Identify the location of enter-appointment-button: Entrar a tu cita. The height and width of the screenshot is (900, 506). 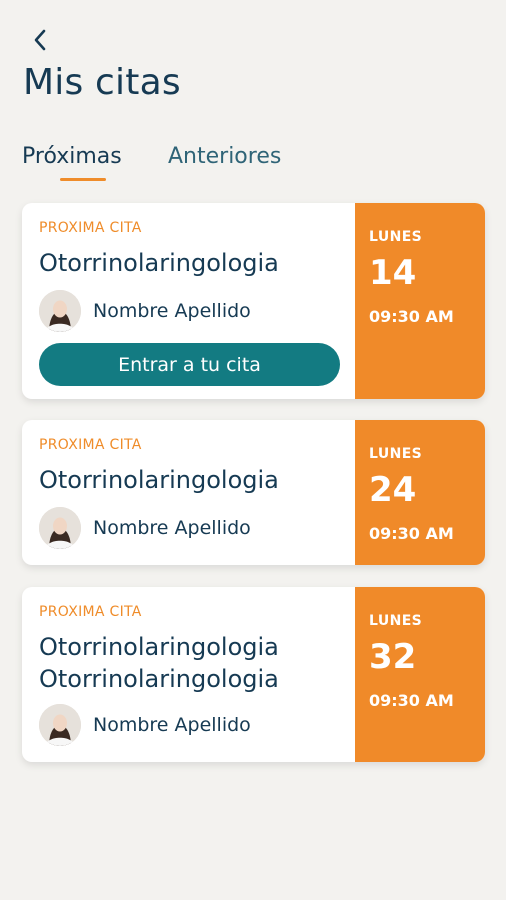
(189, 364).